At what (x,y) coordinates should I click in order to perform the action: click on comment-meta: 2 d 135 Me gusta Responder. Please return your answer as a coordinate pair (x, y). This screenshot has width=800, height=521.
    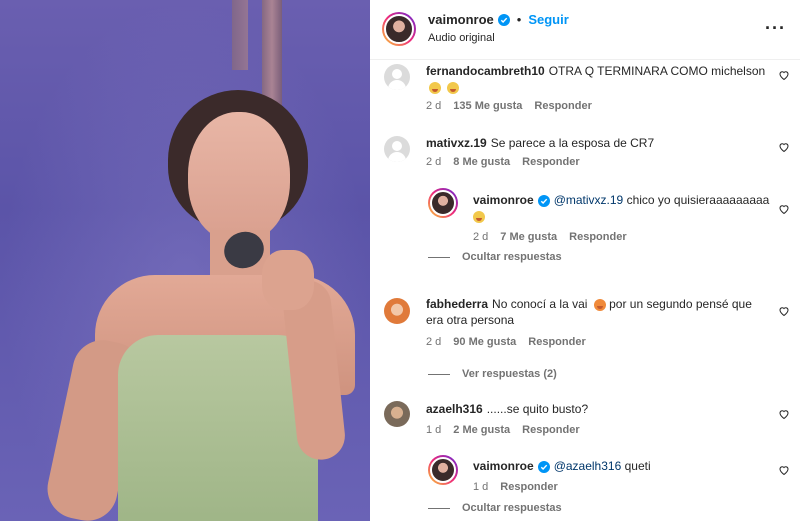
    Looking at the image, I should click on (509, 106).